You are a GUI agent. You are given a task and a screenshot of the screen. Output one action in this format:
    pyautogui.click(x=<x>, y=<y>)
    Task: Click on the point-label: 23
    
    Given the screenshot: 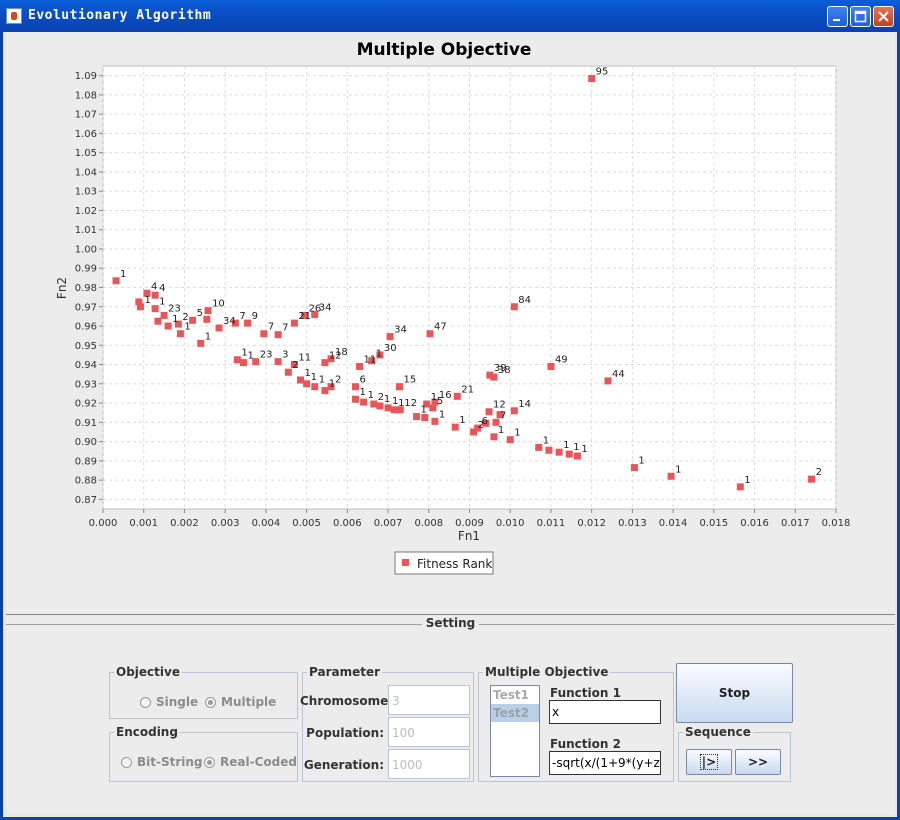 What is the action you would take?
    pyautogui.click(x=266, y=355)
    